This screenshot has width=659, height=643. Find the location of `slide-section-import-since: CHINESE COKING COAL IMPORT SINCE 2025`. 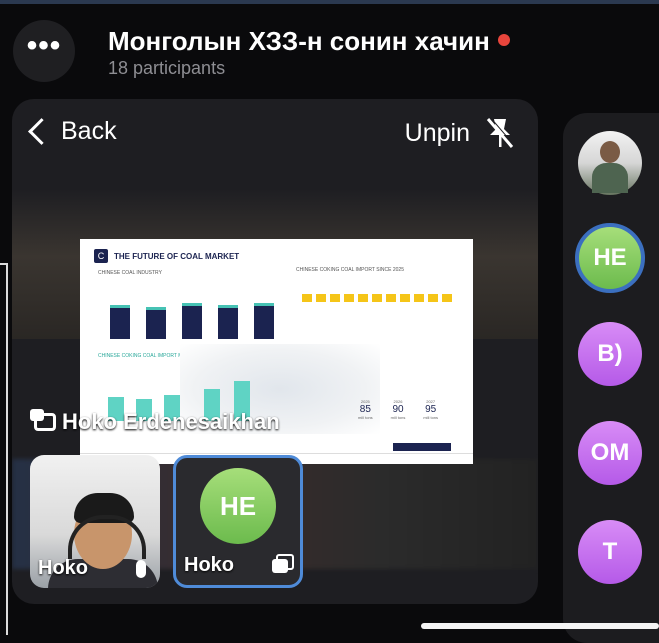

slide-section-import-since: CHINESE COKING COAL IMPORT SINCE 2025 is located at coordinates (350, 270).